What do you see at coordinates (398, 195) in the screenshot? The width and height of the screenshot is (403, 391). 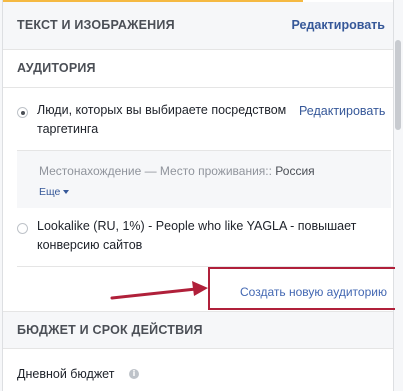 I see `scrollbar` at bounding box center [398, 195].